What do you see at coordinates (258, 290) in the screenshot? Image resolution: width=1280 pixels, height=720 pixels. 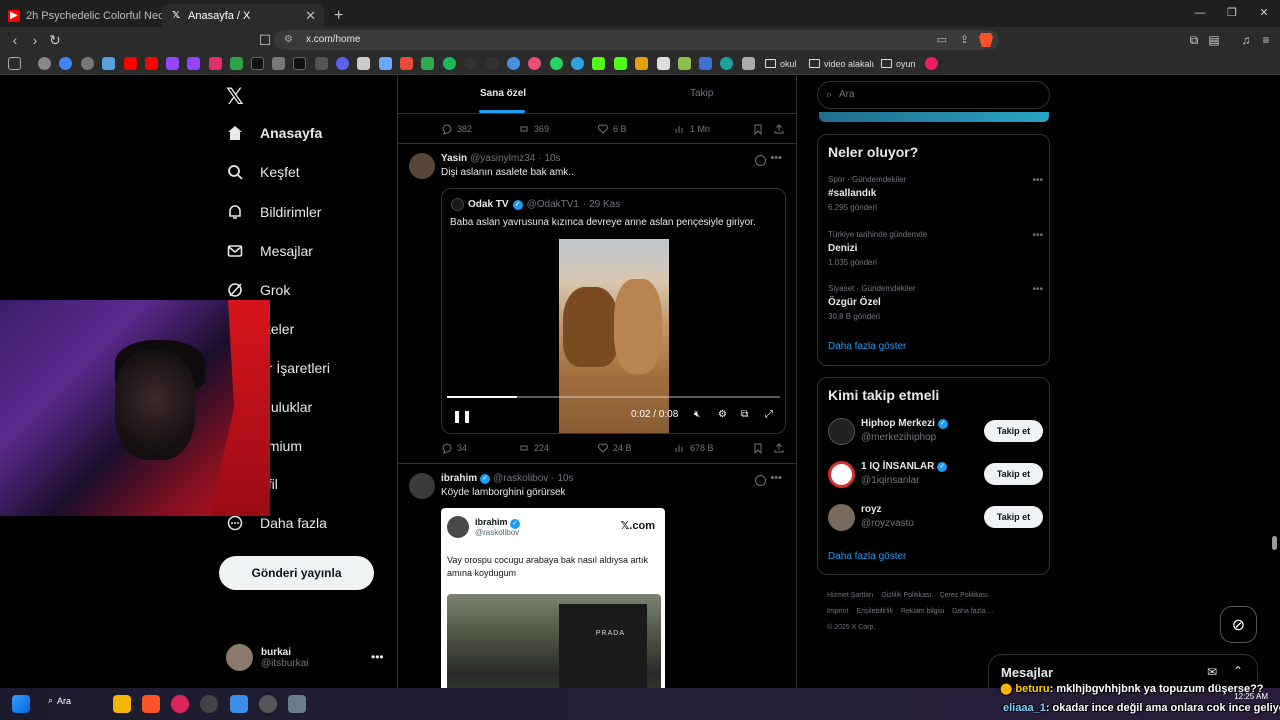 I see `nav-grok: Grok` at bounding box center [258, 290].